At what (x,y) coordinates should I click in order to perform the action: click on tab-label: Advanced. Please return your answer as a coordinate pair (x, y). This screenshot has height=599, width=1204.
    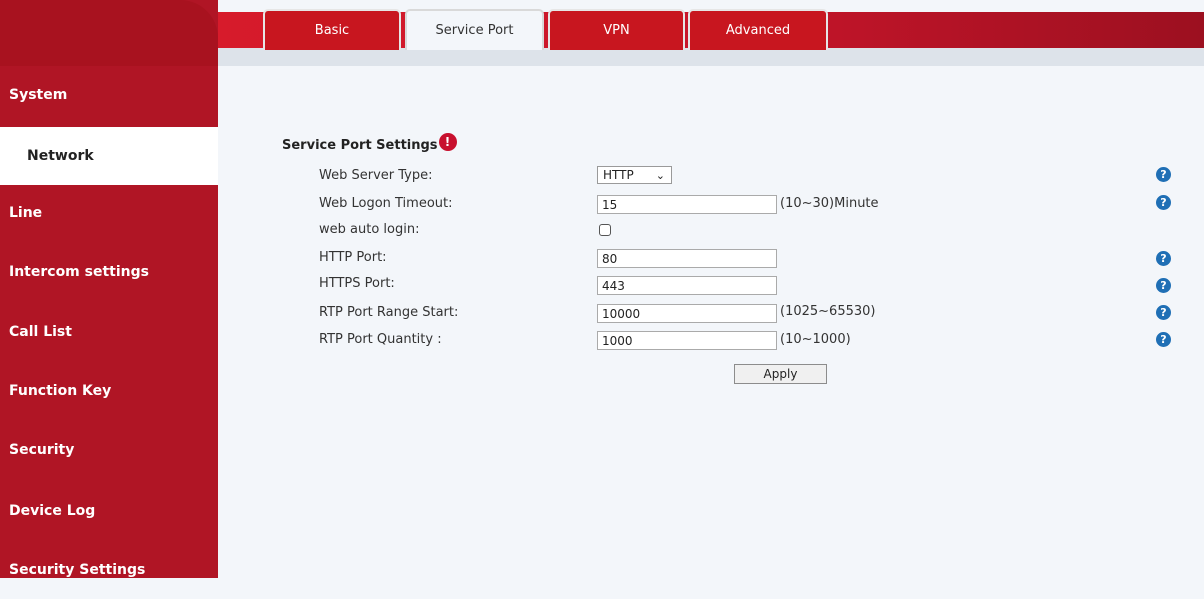
    Looking at the image, I should click on (758, 30).